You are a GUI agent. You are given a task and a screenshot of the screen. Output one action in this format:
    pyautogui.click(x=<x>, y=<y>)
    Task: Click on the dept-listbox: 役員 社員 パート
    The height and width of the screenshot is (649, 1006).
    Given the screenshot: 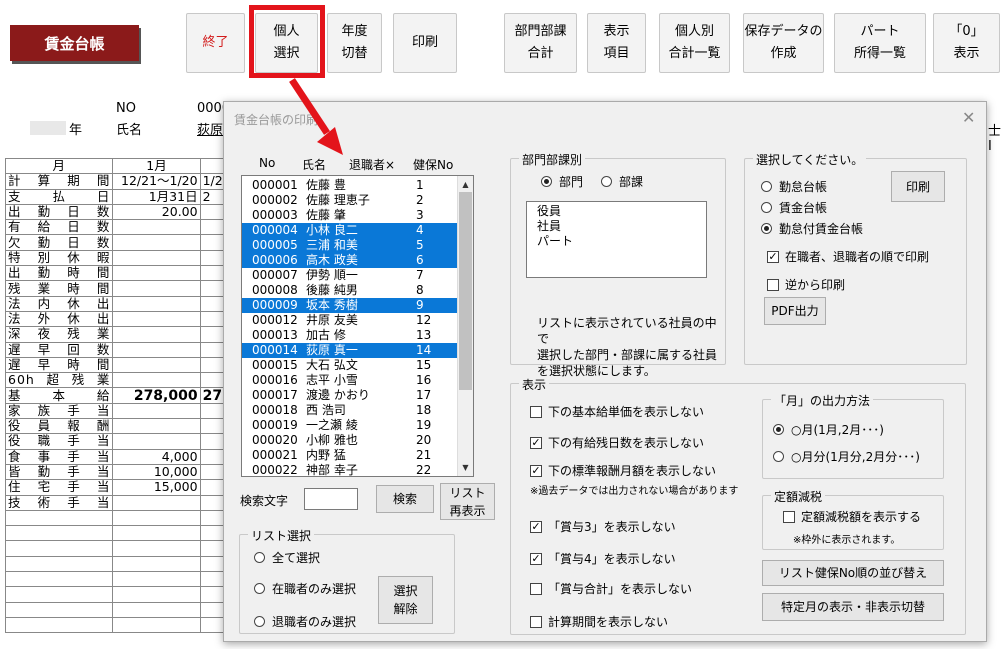 What is the action you would take?
    pyautogui.click(x=616, y=239)
    